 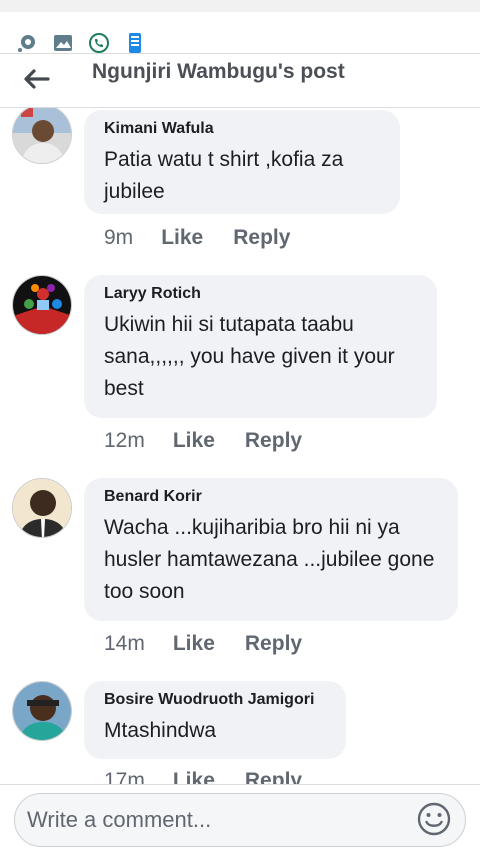 What do you see at coordinates (124, 440) in the screenshot?
I see `comment-time: 12m` at bounding box center [124, 440].